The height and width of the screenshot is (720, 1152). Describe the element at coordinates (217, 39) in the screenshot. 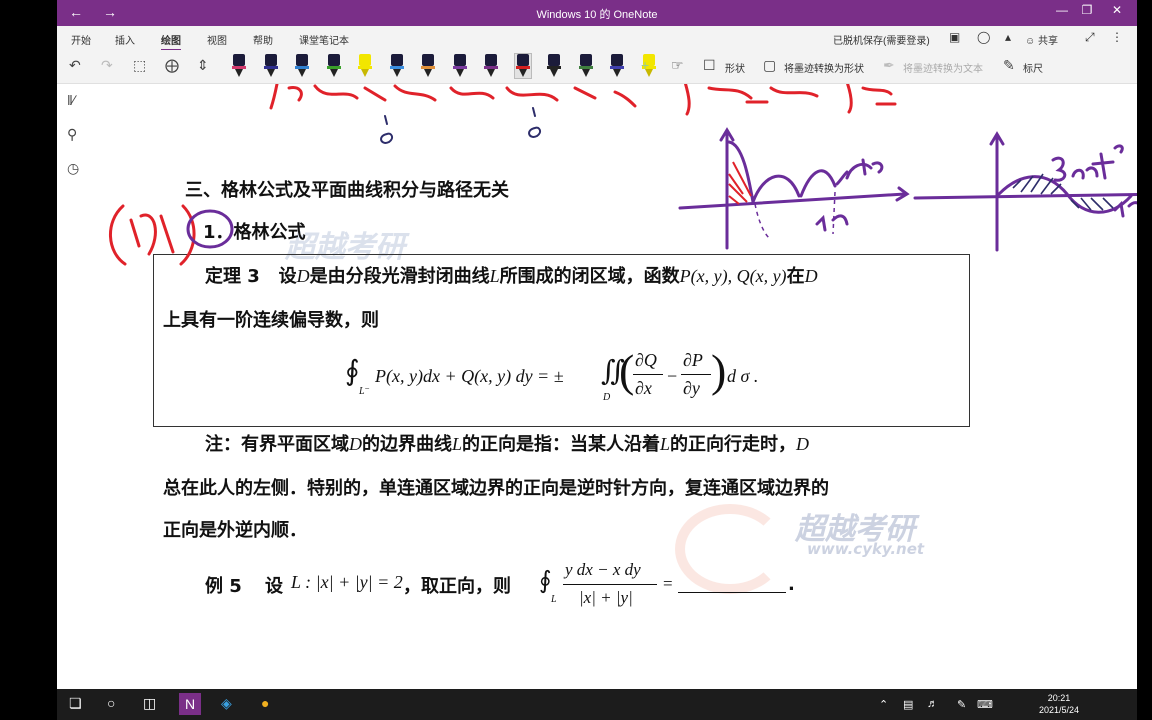

I see `tab-view: 视图` at that location.